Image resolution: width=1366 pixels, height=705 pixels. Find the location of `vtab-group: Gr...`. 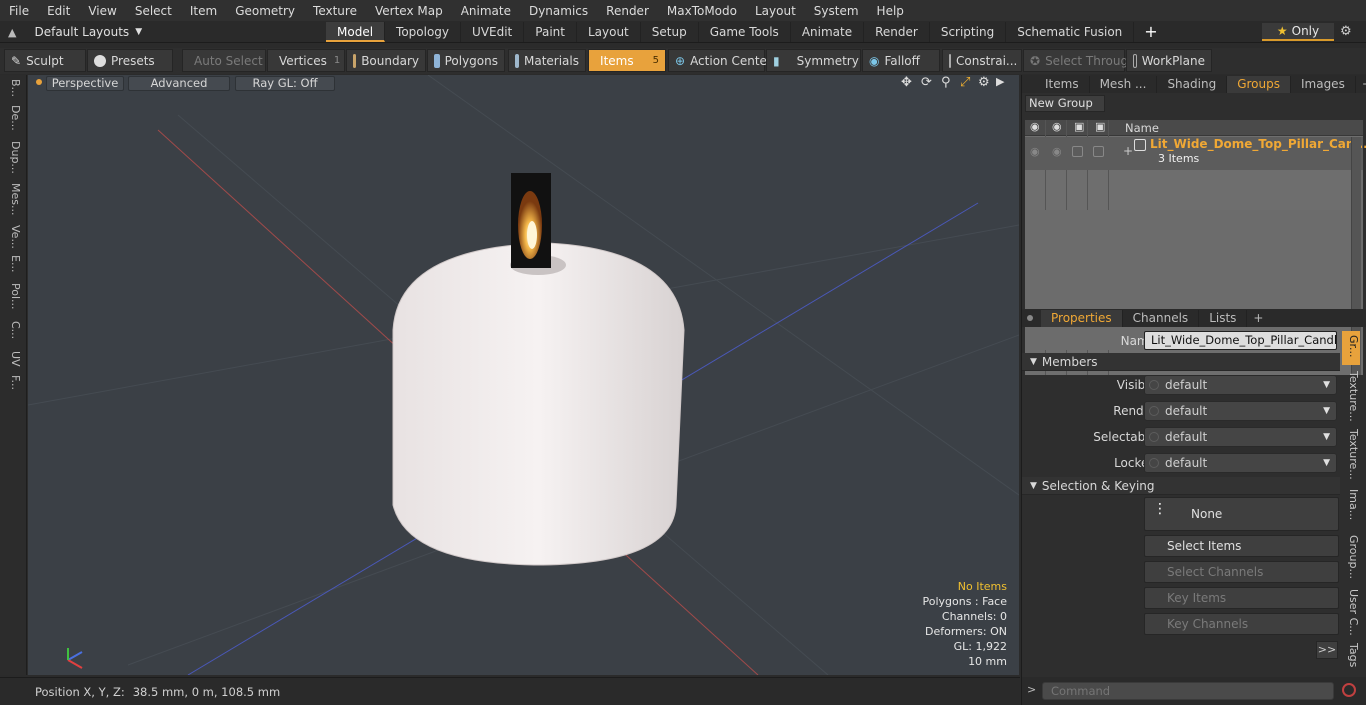

vtab-group: Gr... is located at coordinates (1352, 346).